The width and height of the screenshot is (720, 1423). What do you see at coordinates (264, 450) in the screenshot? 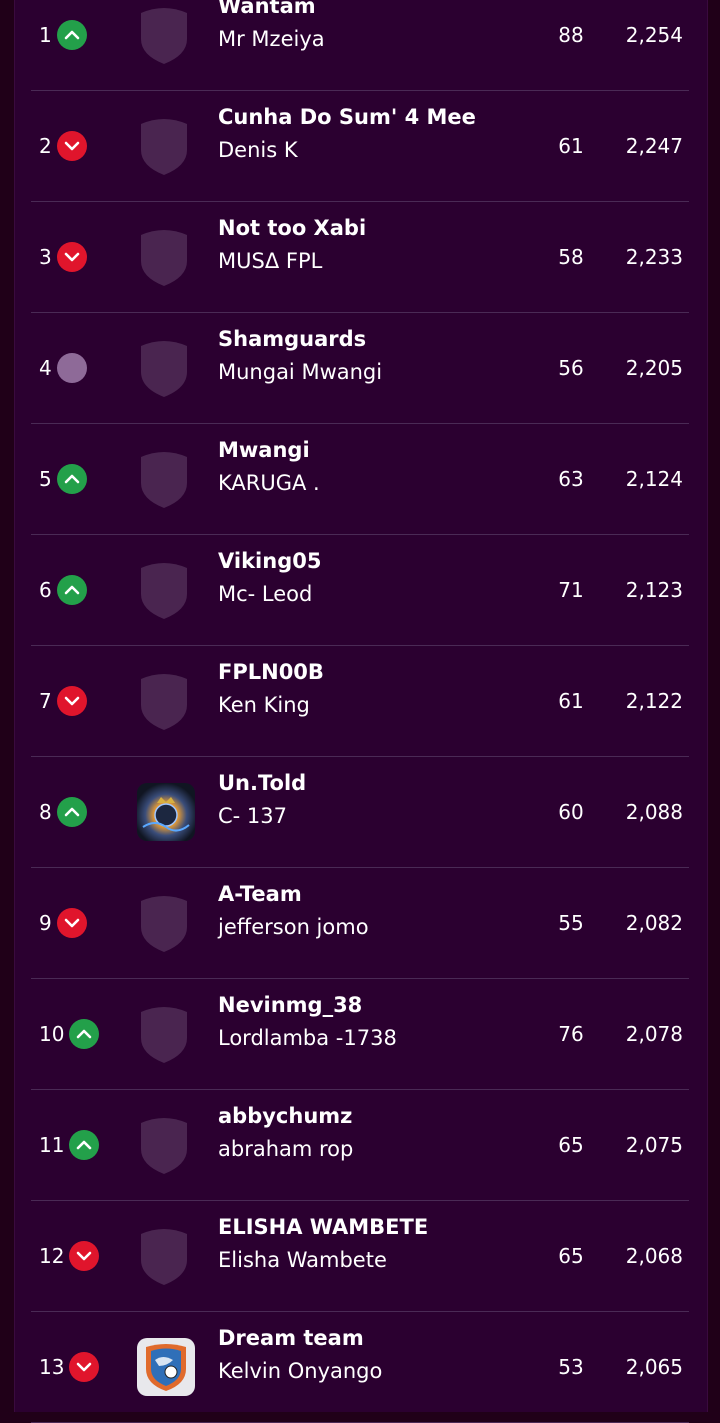
I see `team-name: Mwangi` at bounding box center [264, 450].